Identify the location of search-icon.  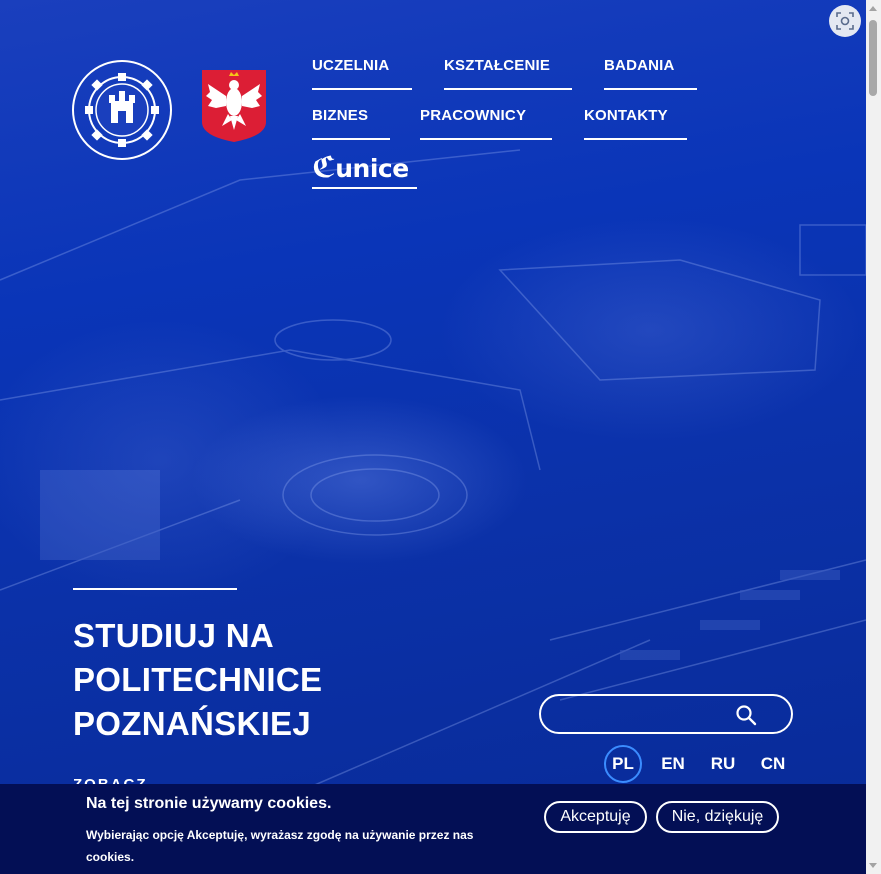
(746, 715).